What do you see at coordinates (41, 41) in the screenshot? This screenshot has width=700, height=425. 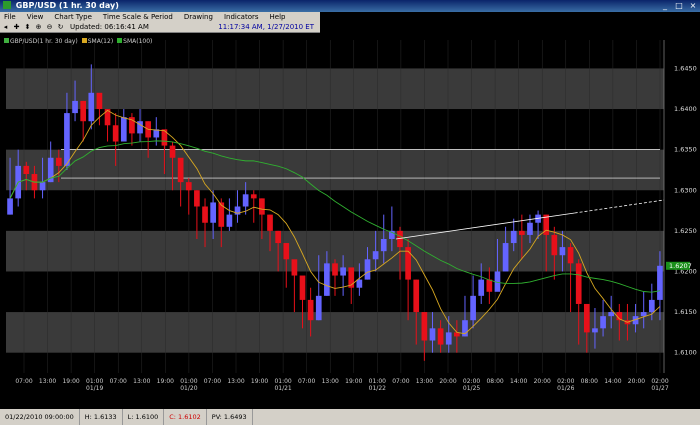 I see `legend-symbol: GBP/USD(1 hr. 30 day)` at bounding box center [41, 41].